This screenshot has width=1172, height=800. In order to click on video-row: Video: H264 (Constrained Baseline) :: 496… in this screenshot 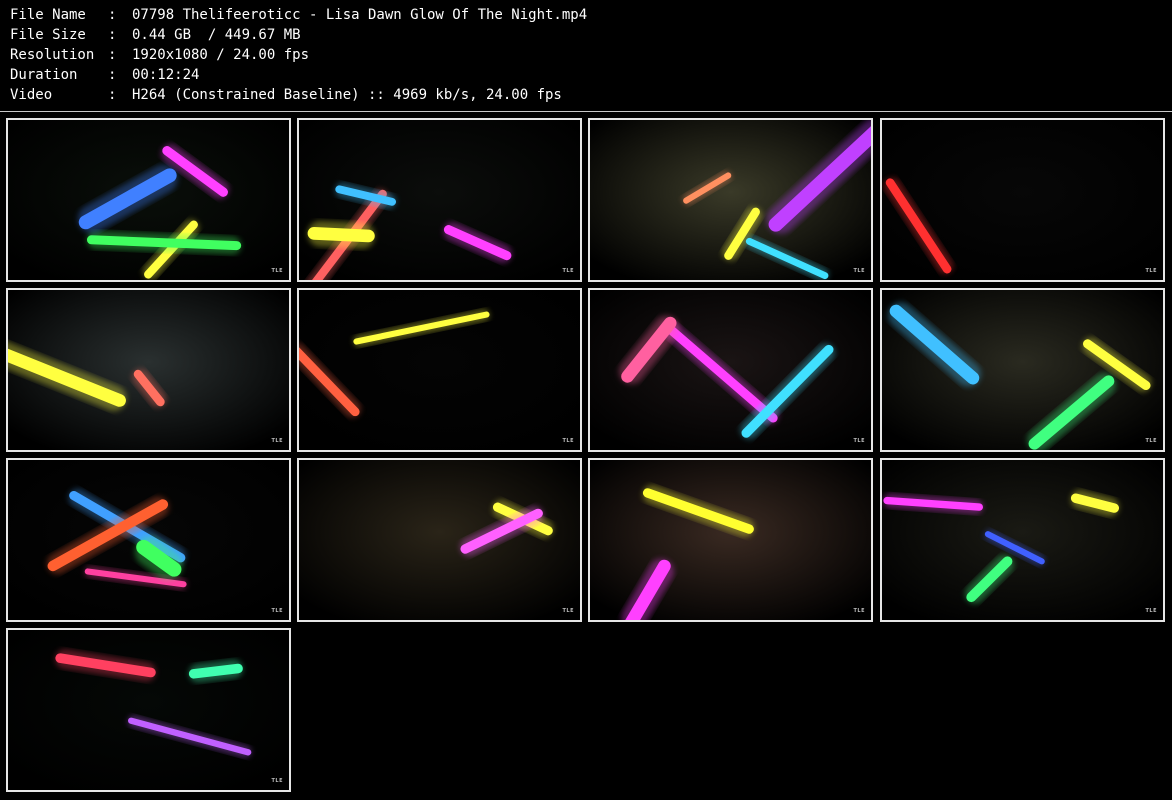, I will do `click(298, 95)`.